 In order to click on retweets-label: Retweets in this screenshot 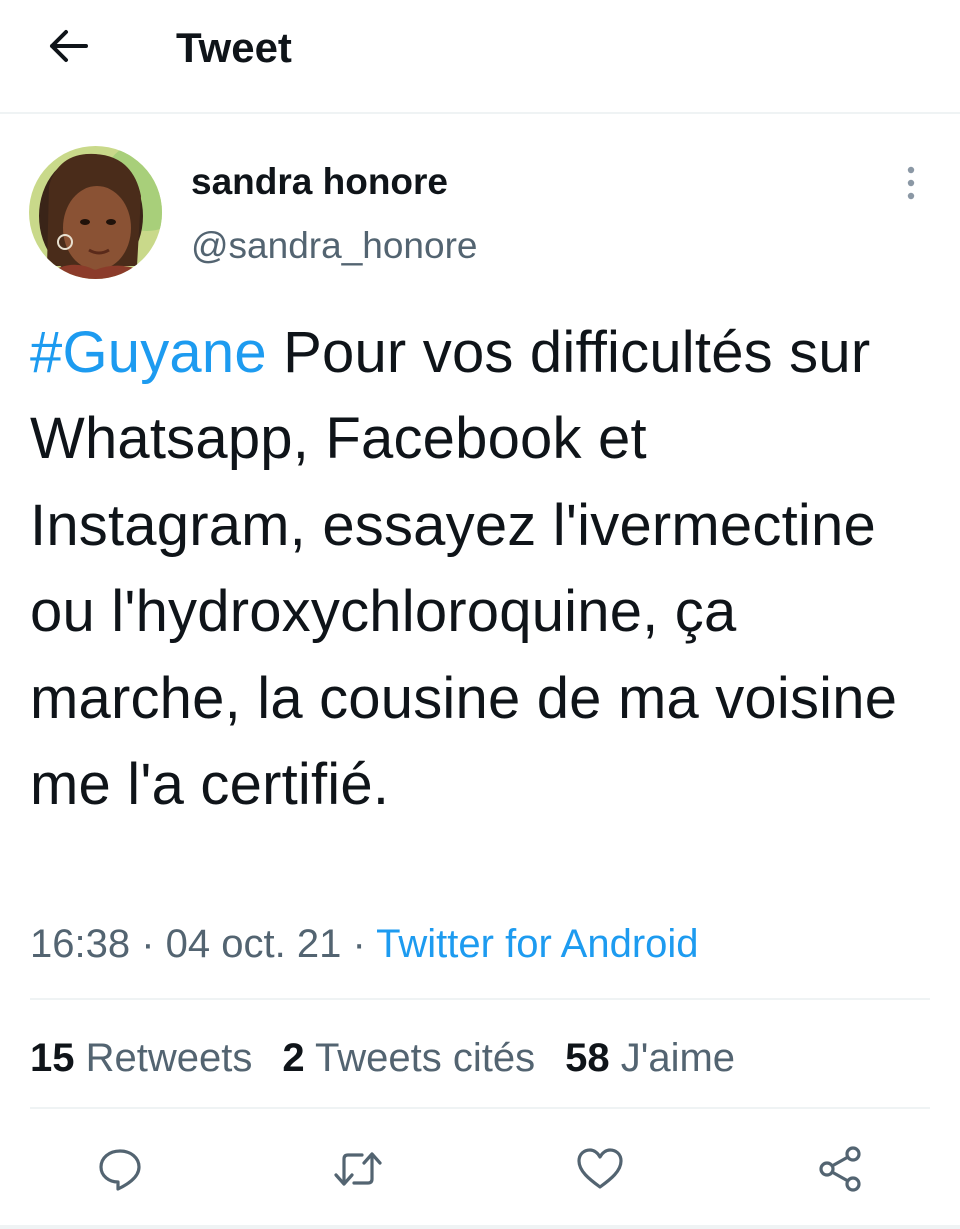, I will do `click(169, 1058)`.